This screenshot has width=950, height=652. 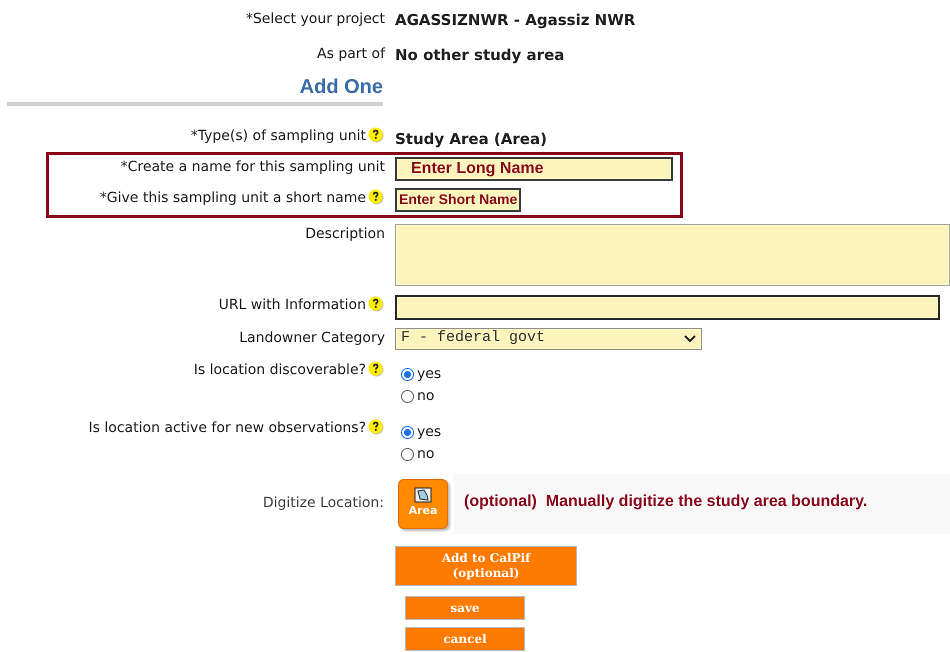 I want to click on project-value: AGASSIZNWR - Agassiz NWR, so click(x=515, y=20).